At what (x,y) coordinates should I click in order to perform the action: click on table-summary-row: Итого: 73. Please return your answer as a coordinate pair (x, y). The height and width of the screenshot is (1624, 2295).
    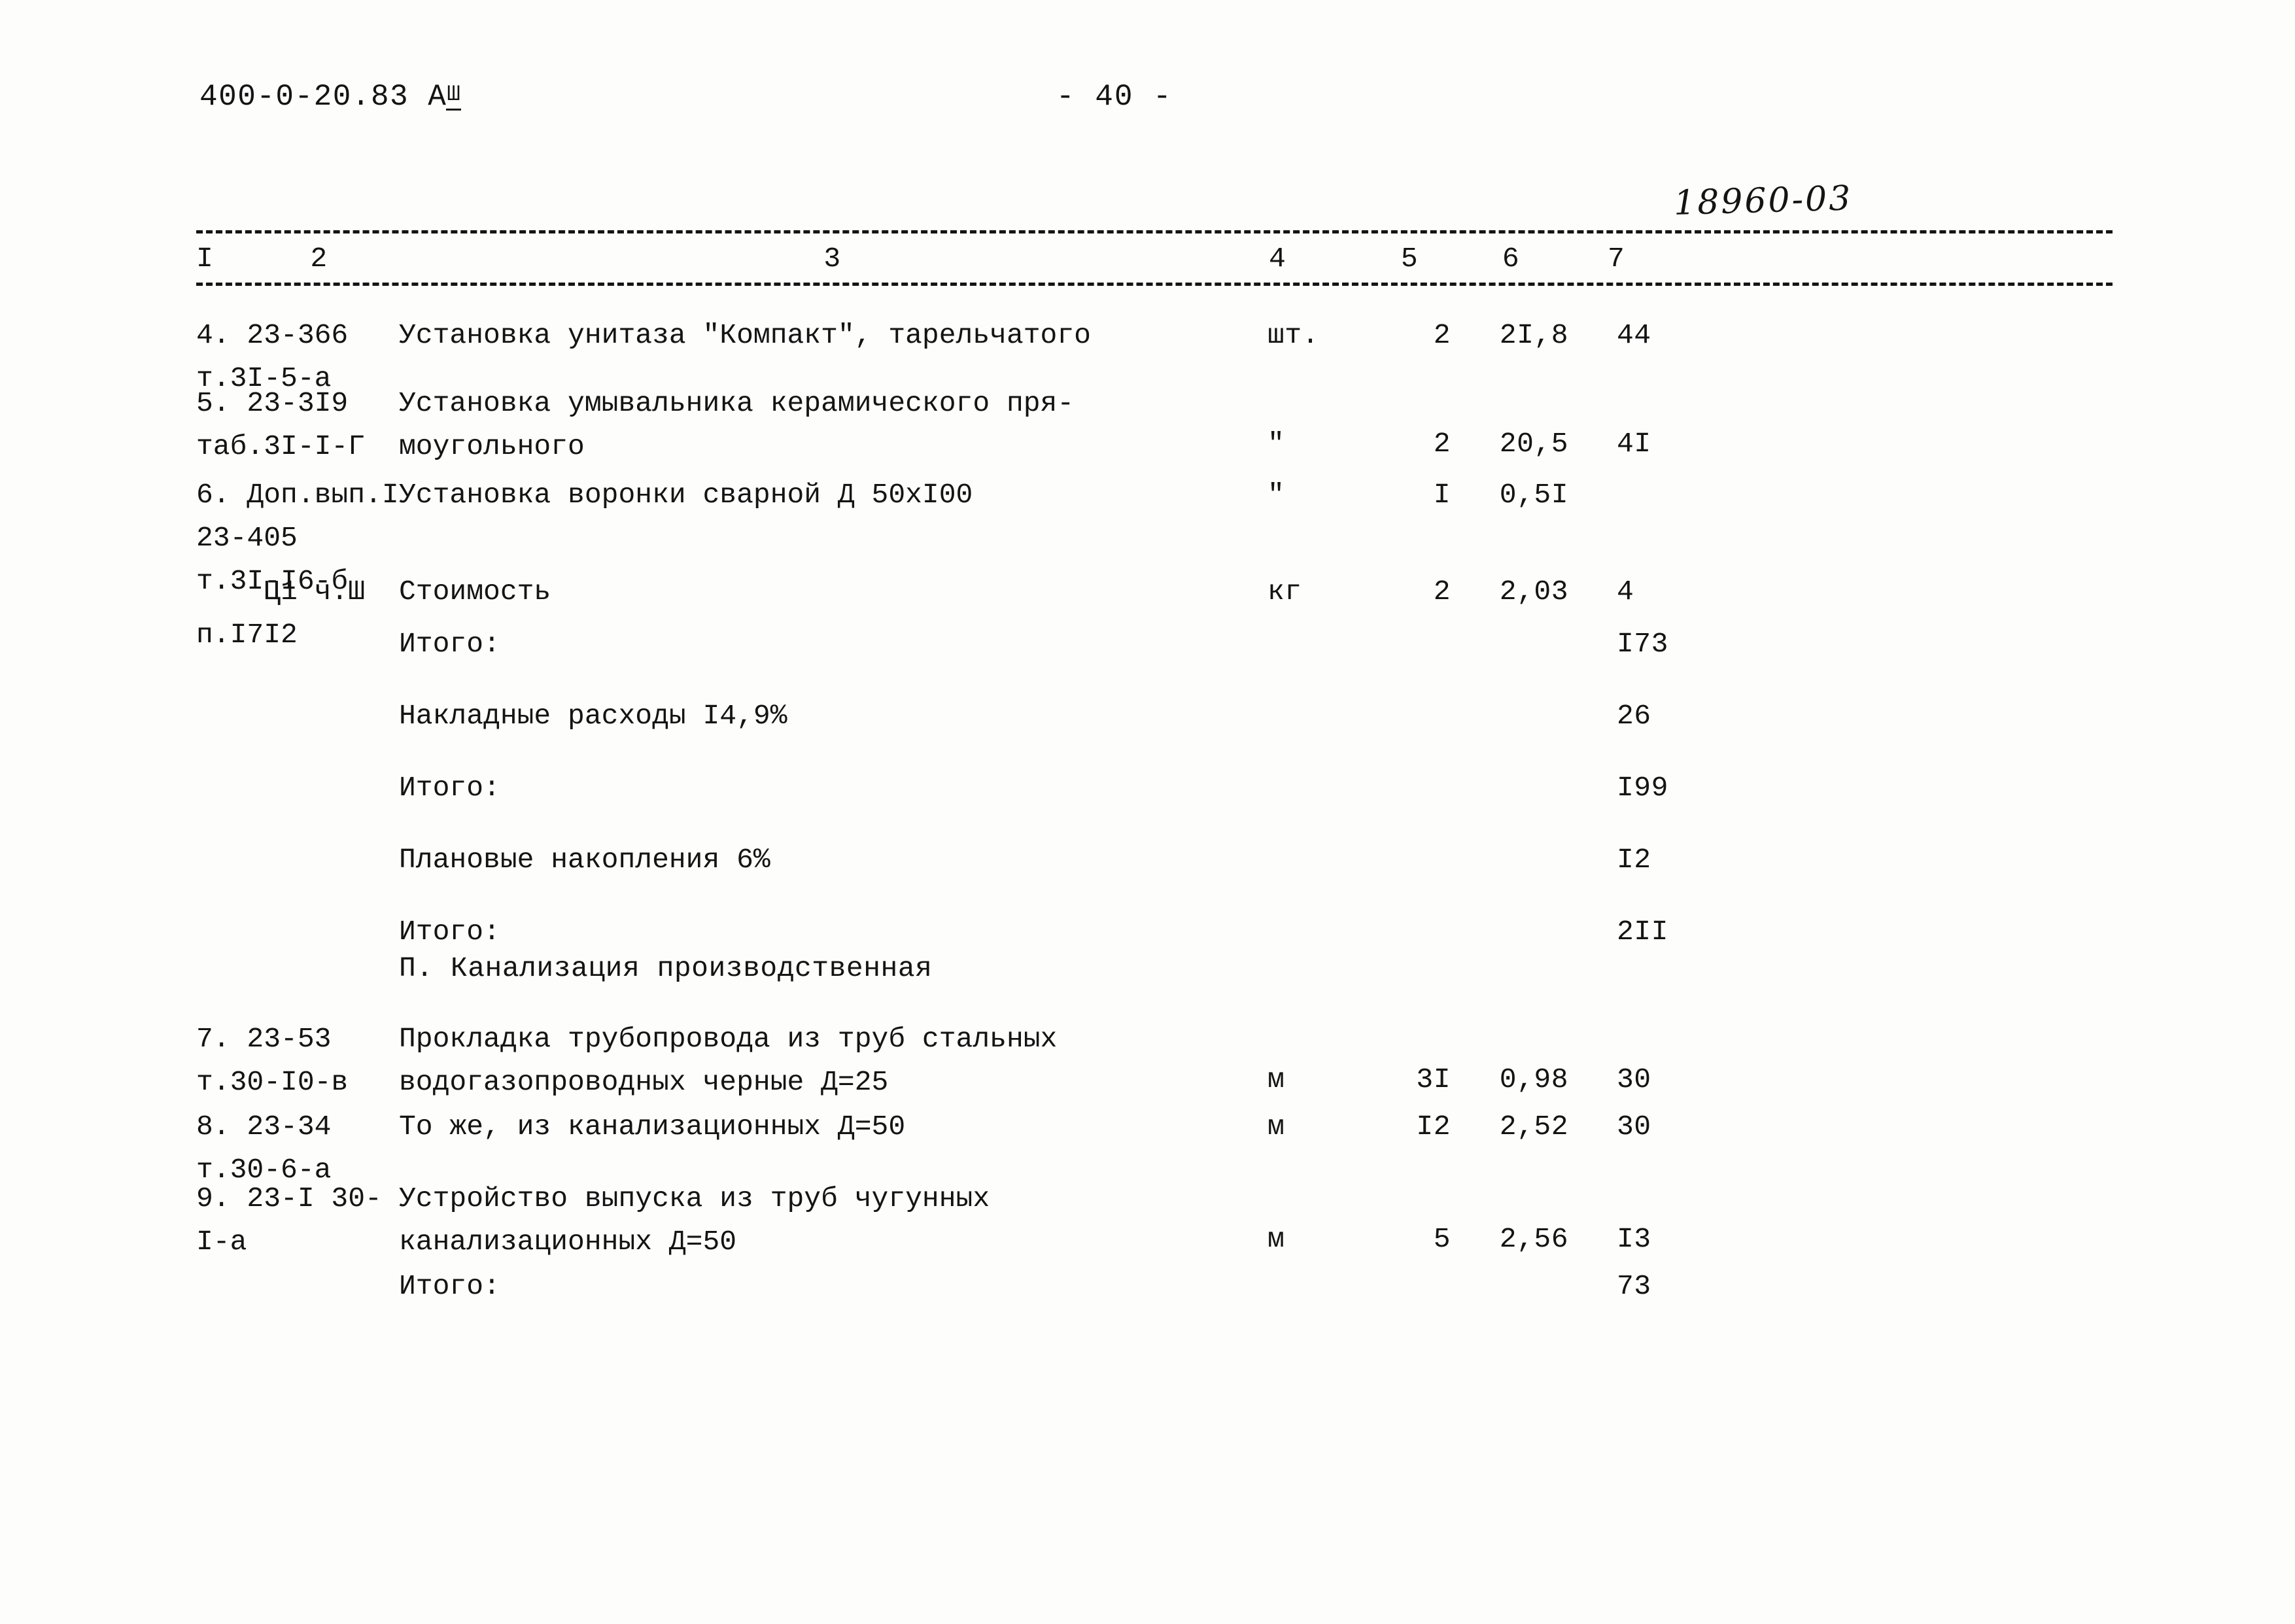
    Looking at the image, I should click on (1164, 1286).